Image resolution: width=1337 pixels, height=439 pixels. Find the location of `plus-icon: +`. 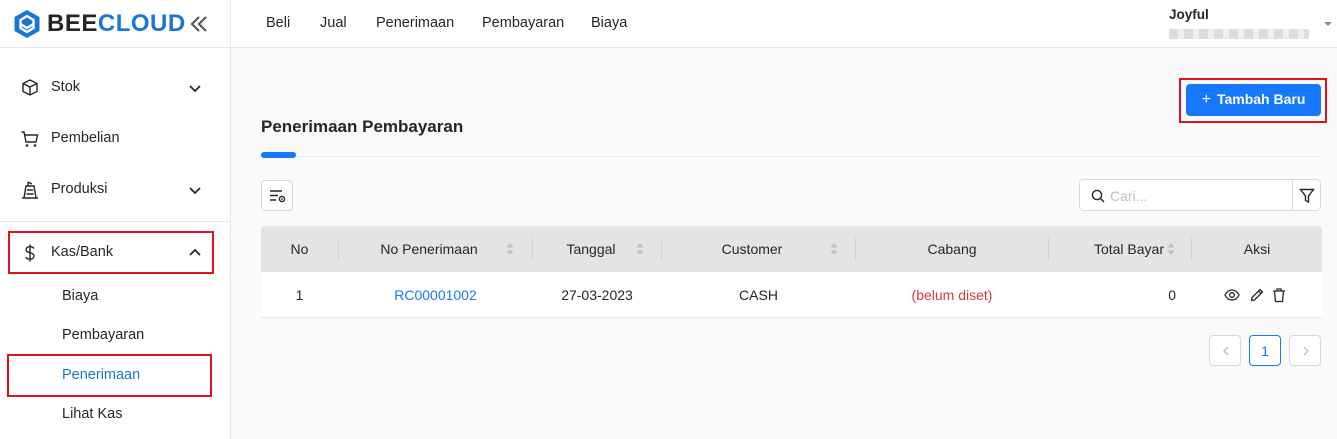

plus-icon: + is located at coordinates (1206, 99).